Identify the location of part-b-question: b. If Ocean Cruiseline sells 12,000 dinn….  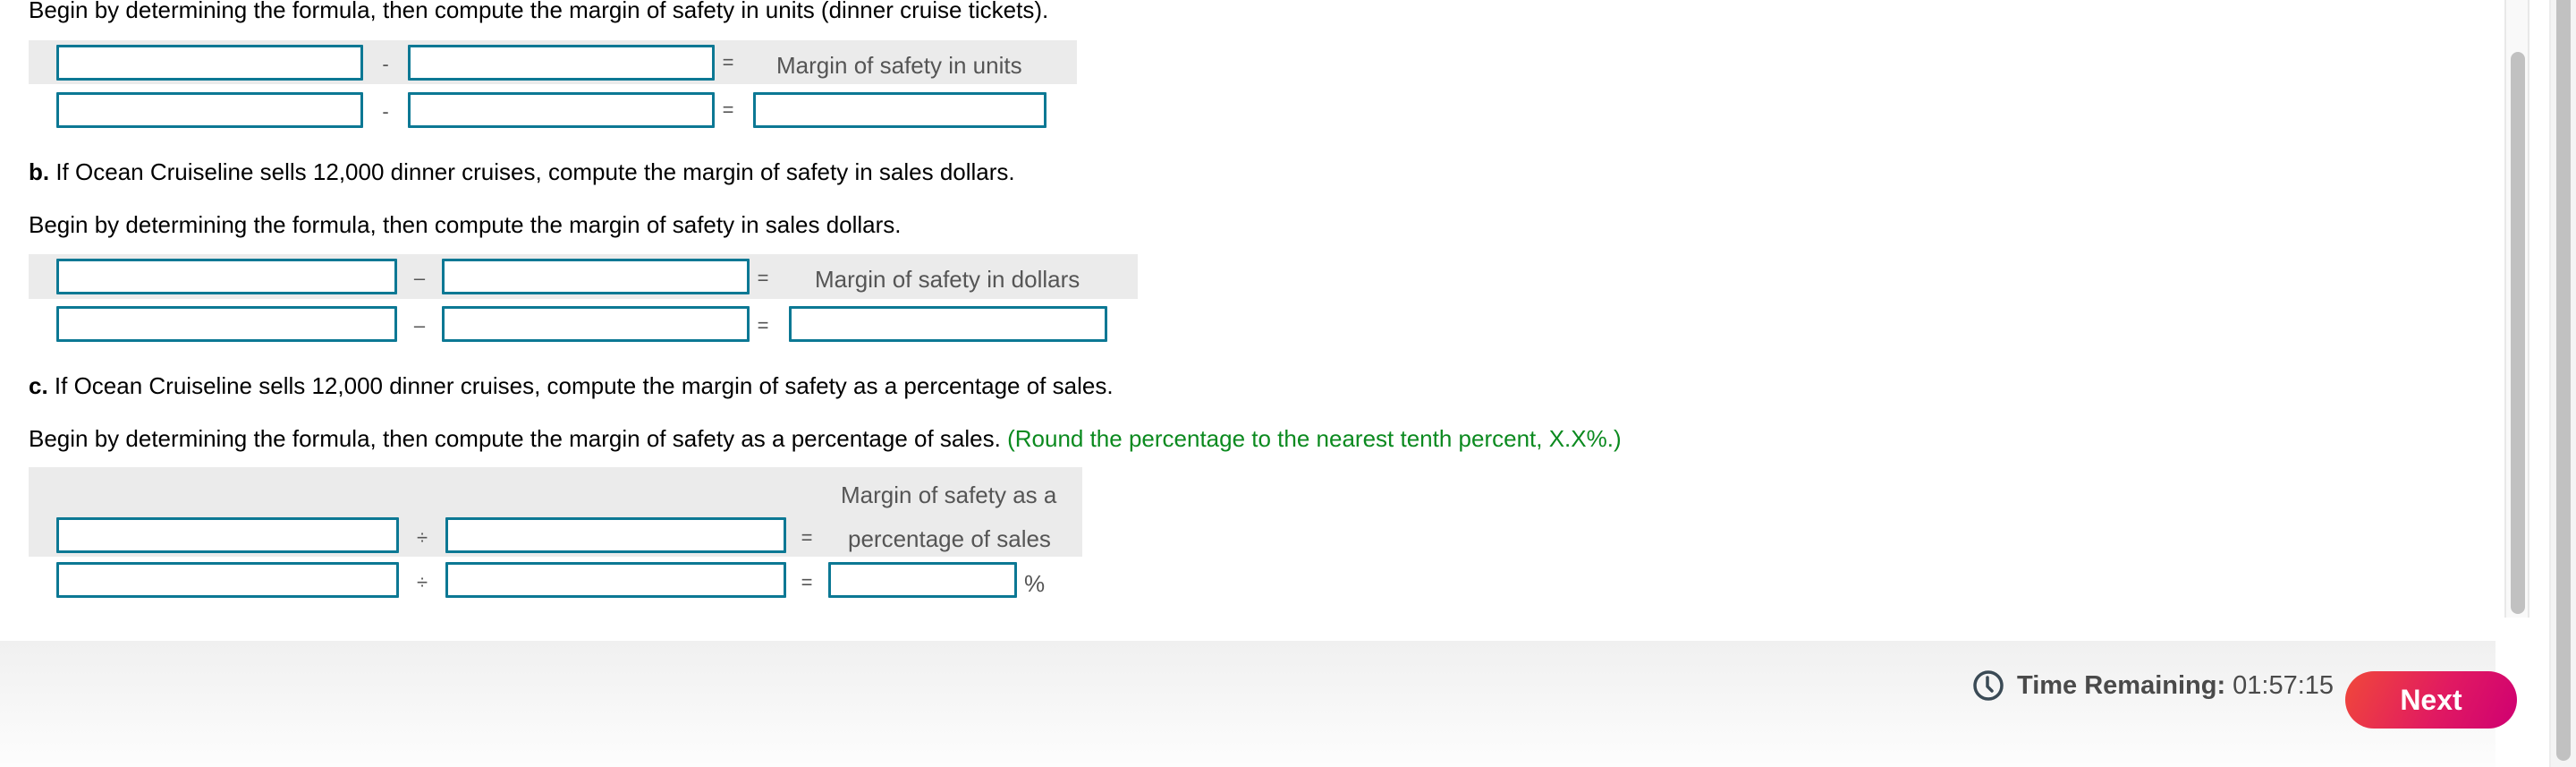
(522, 171).